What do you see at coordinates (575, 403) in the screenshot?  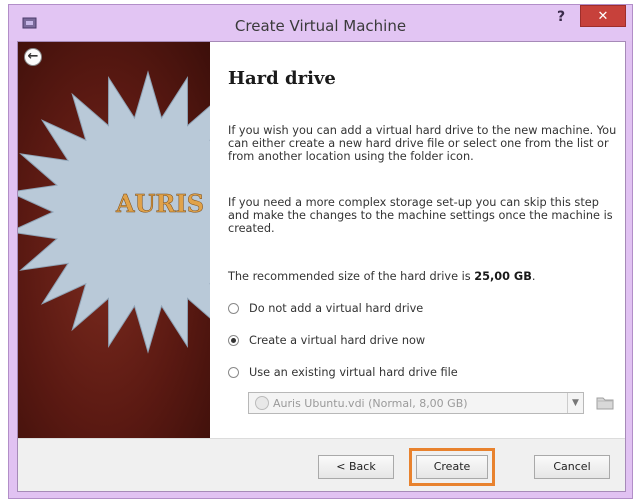 I see `chevron-down-icon: ▼` at bounding box center [575, 403].